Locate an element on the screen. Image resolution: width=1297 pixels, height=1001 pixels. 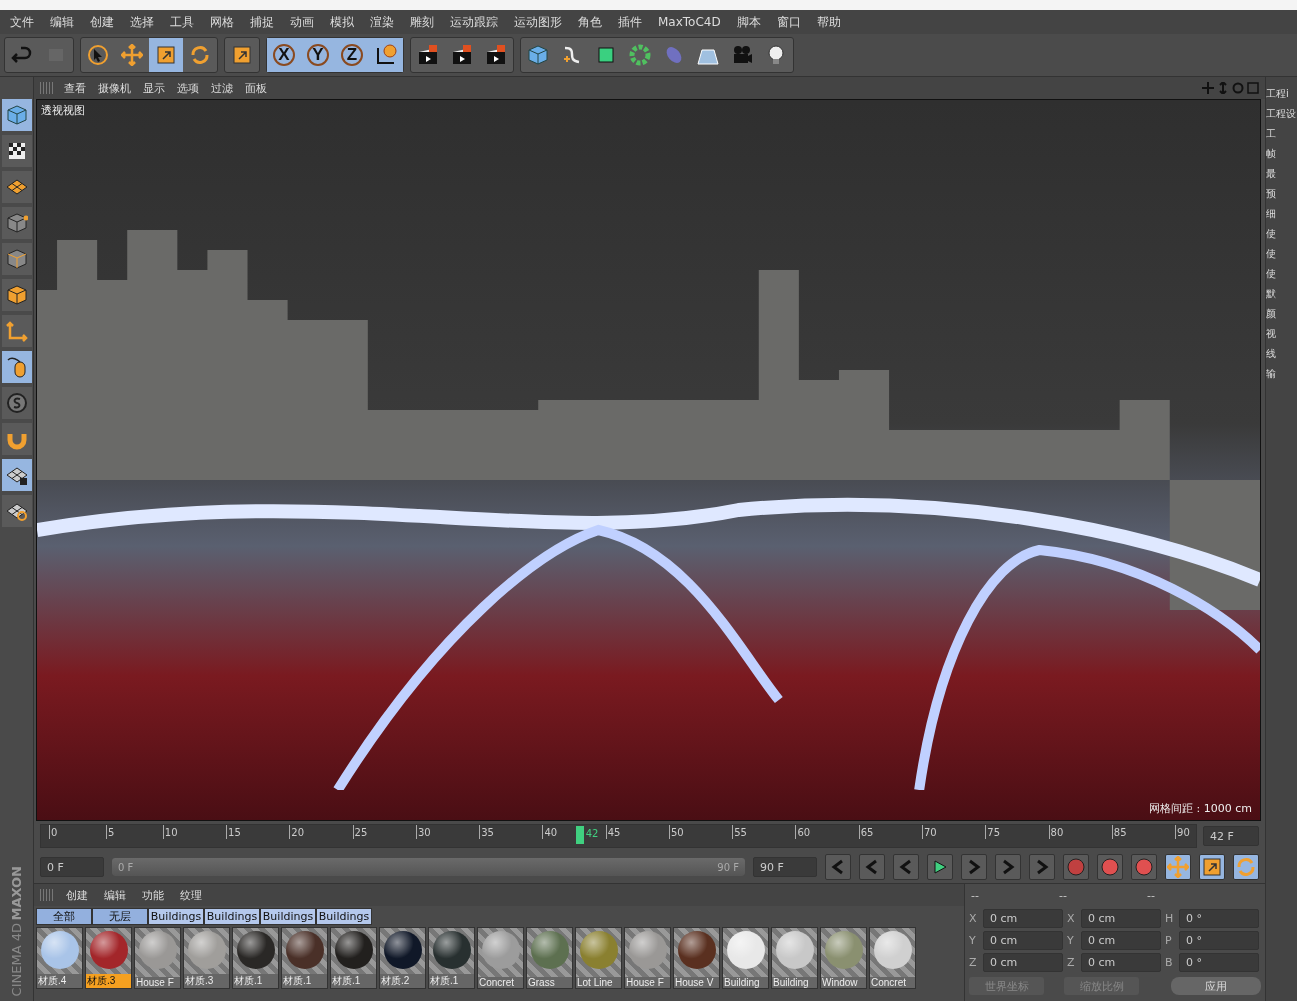
material-menu-item: 功能 is located at coordinates (153, 895).